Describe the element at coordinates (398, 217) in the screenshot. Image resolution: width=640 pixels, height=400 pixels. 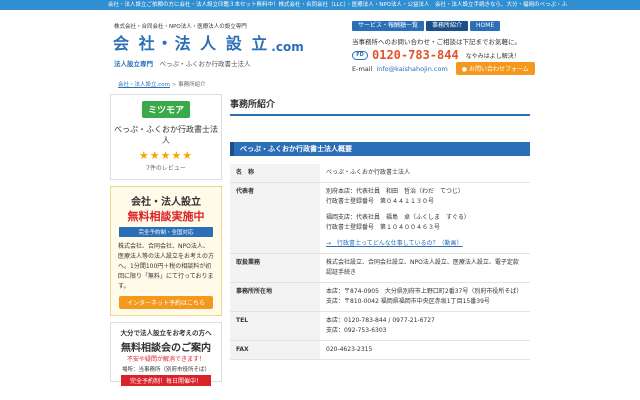
I see `row-line: 福岡支店：代表社員 福島 卓（ふくしま すぐる）` at that location.